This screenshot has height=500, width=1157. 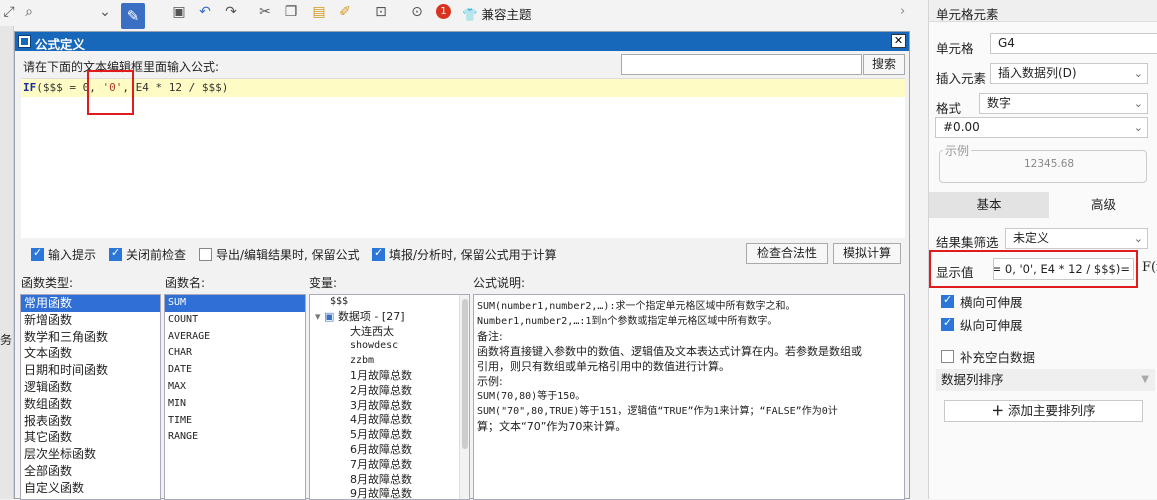 What do you see at coordinates (90, 370) in the screenshot?
I see `list-item: 日期和时间函数` at bounding box center [90, 370].